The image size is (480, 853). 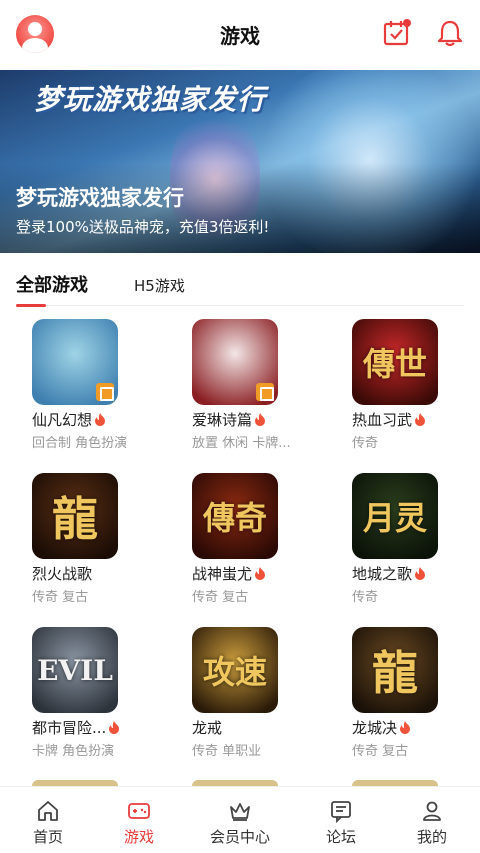 I want to click on game-icon: 傳世, so click(x=395, y=362).